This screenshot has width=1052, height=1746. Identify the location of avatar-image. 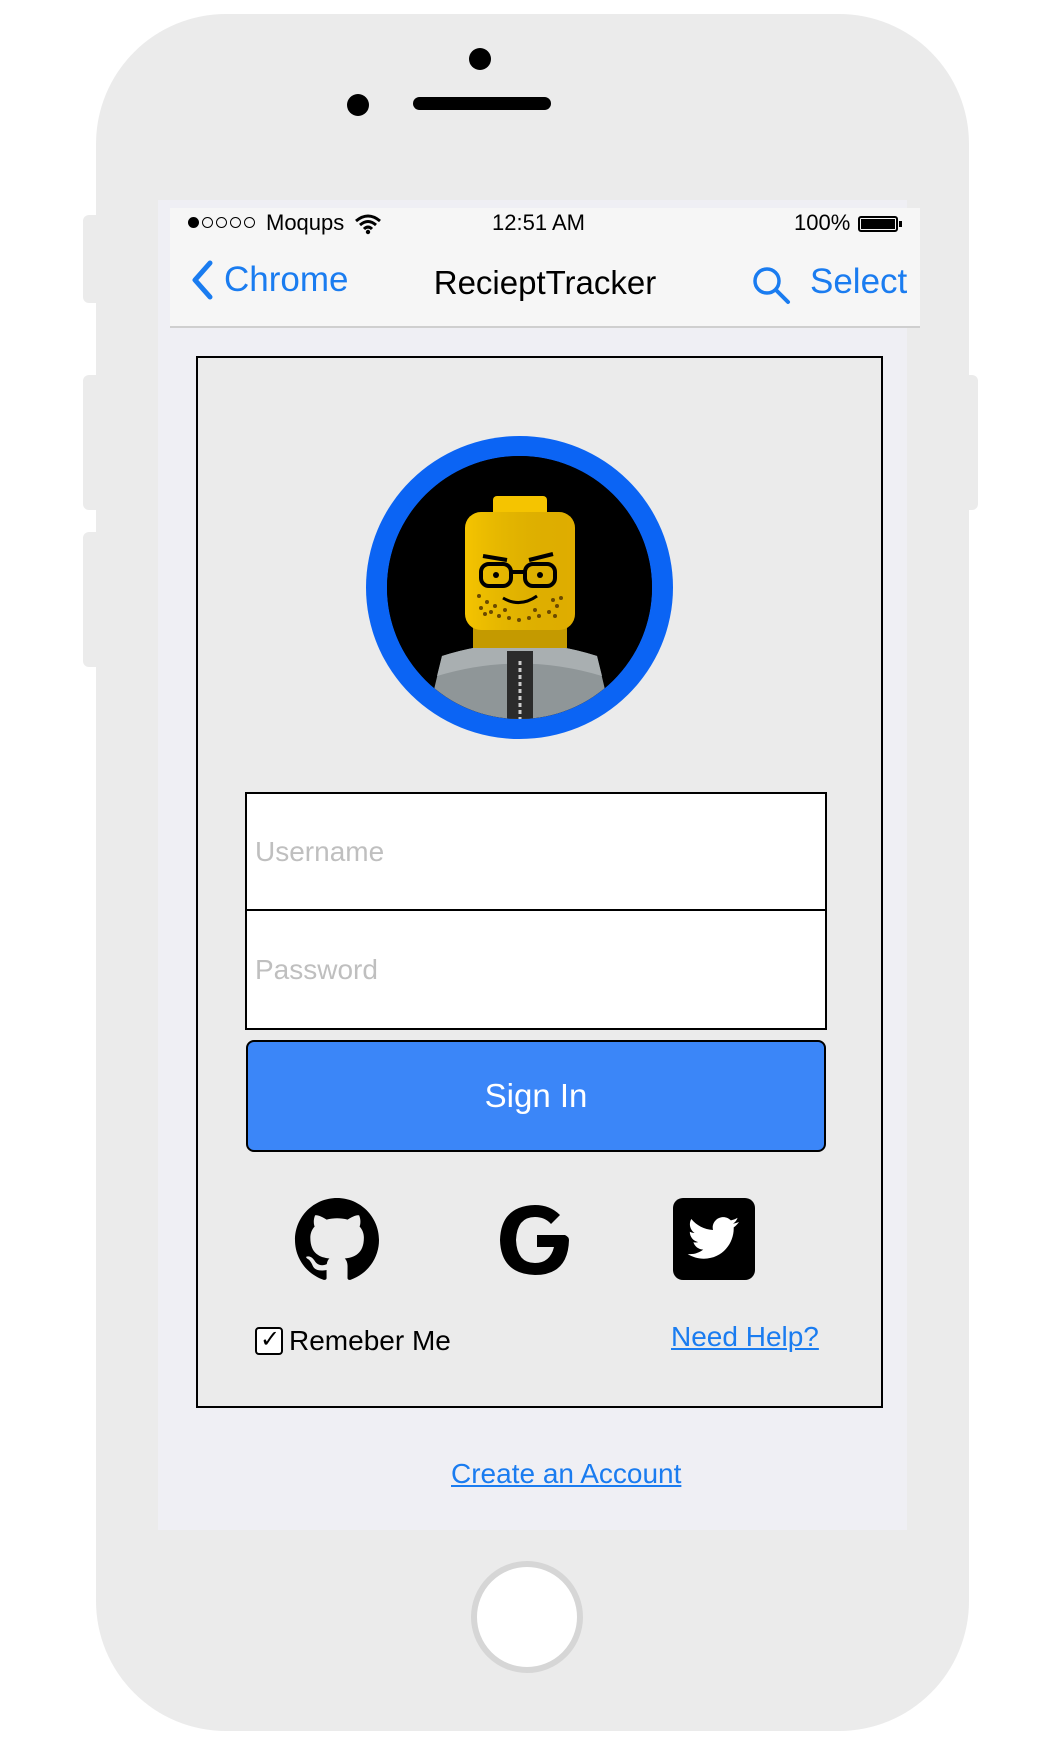
(519, 587).